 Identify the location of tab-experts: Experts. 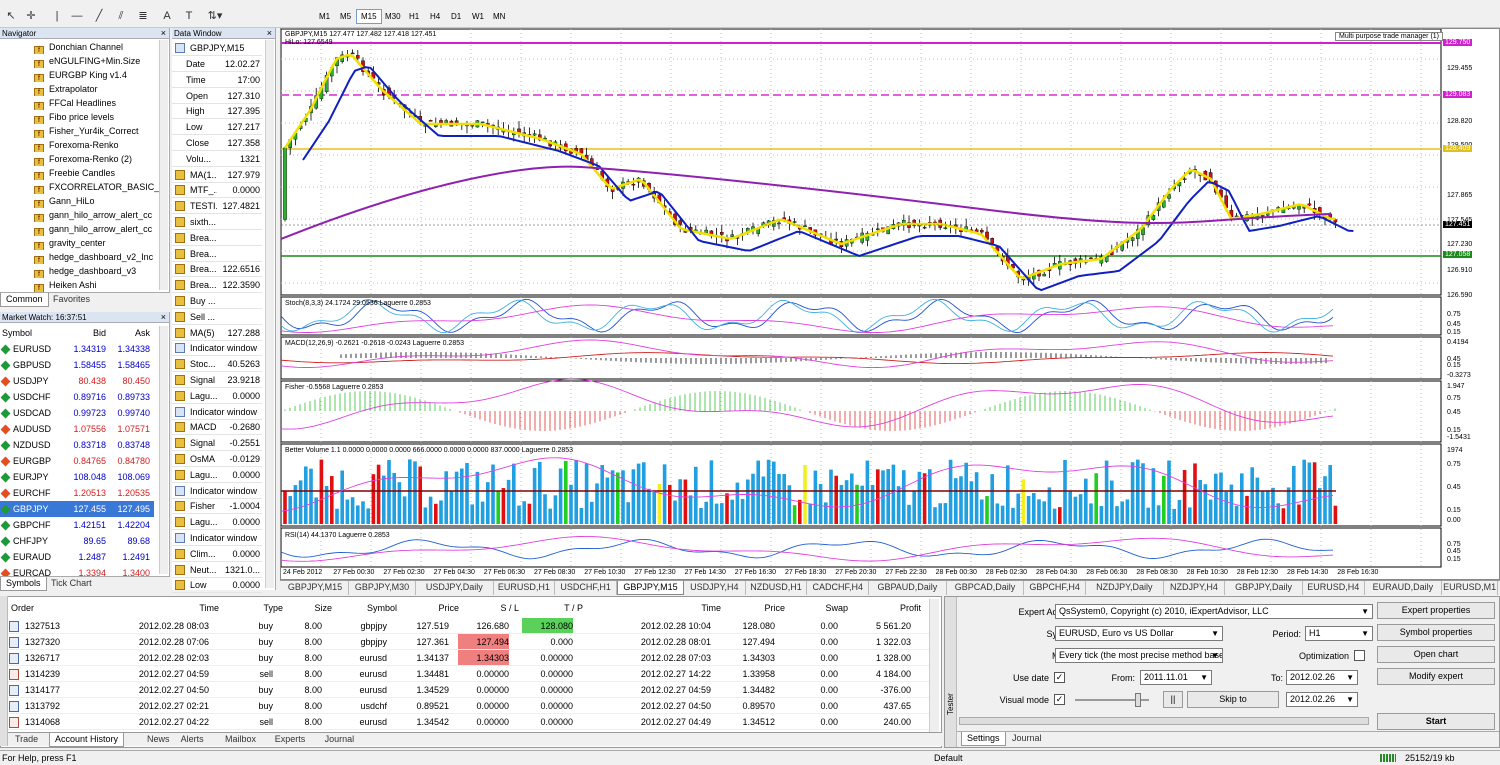
(290, 740).